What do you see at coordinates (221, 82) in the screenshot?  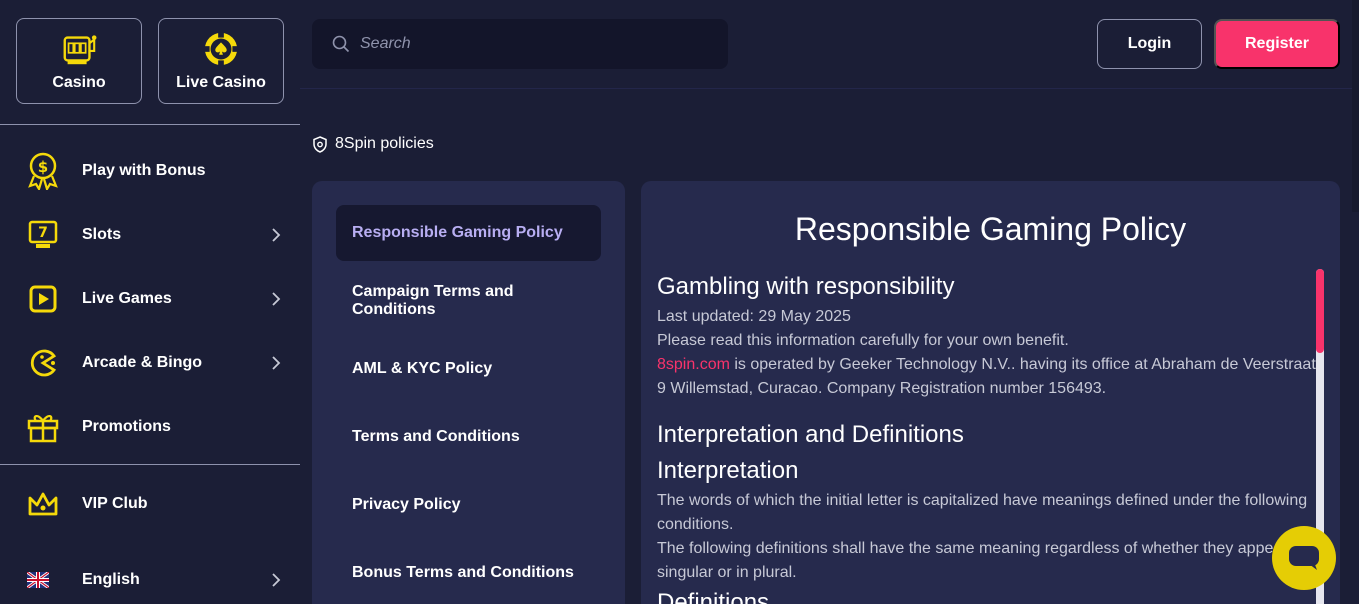 I see `live-casino-tile-label: Live Casino` at bounding box center [221, 82].